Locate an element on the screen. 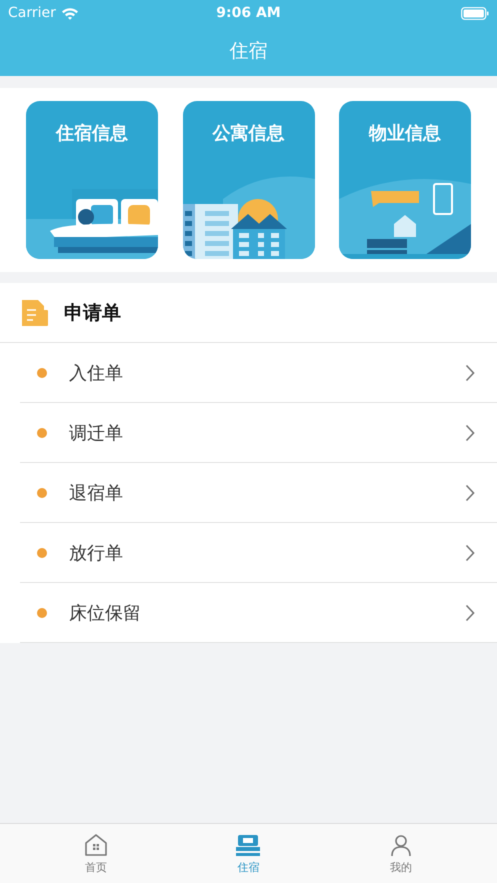 Image resolution: width=497 pixels, height=883 pixels. document-icon is located at coordinates (35, 313).